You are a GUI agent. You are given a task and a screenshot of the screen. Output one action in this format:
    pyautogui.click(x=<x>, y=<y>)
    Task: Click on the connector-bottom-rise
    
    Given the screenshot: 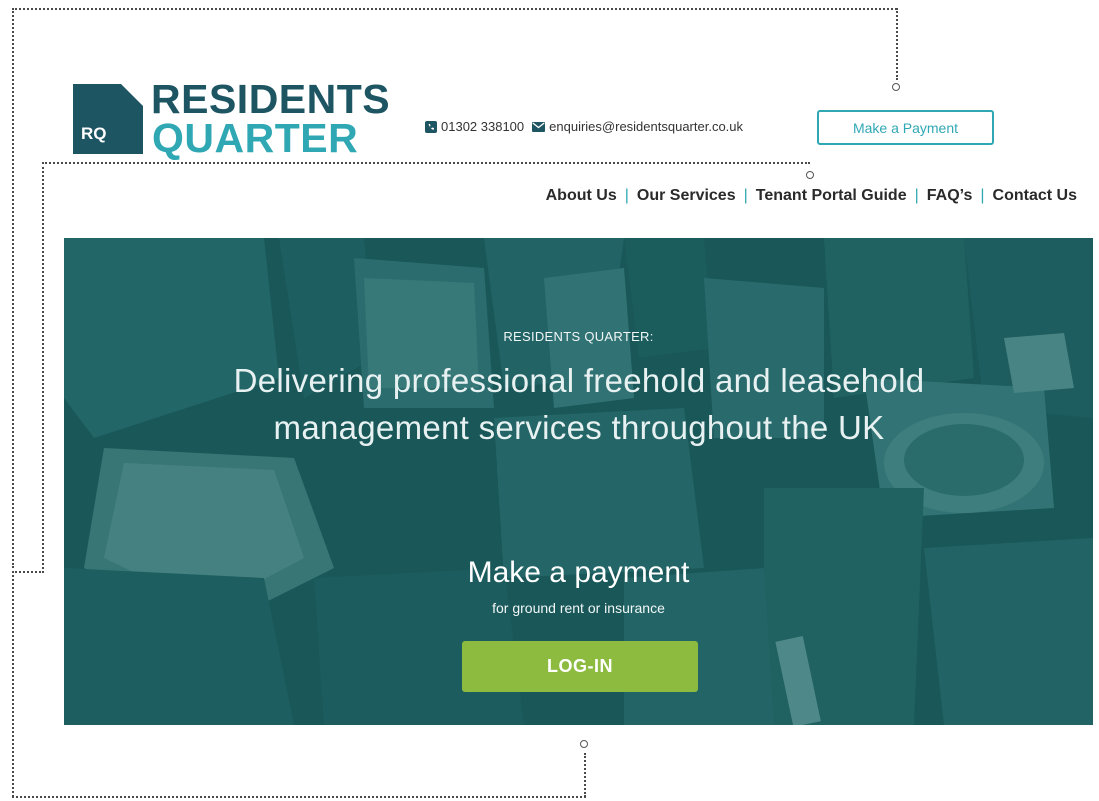 What is the action you would take?
    pyautogui.click(x=585, y=775)
    